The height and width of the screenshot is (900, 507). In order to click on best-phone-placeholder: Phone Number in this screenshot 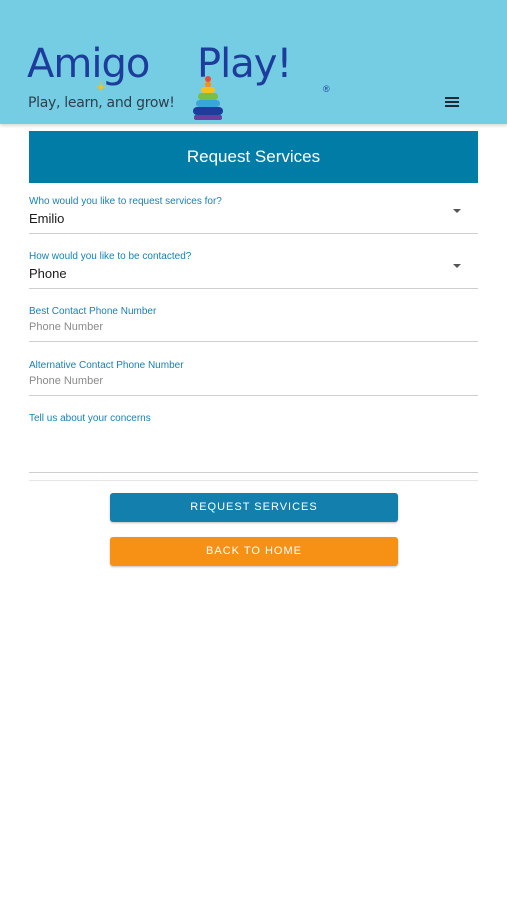, I will do `click(66, 327)`.